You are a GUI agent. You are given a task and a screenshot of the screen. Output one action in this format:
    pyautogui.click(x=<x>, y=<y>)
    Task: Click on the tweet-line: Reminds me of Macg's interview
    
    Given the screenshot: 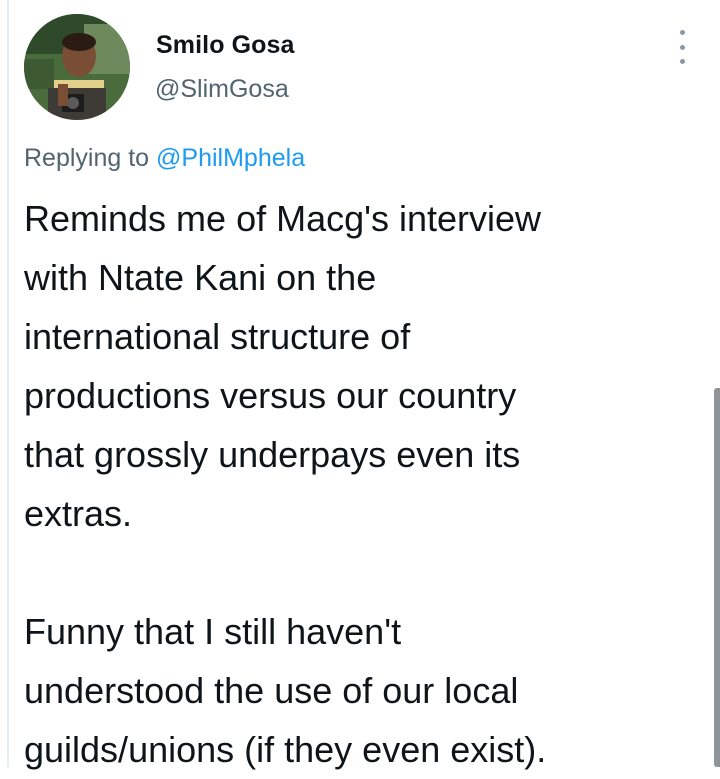 What is the action you would take?
    pyautogui.click(x=283, y=218)
    